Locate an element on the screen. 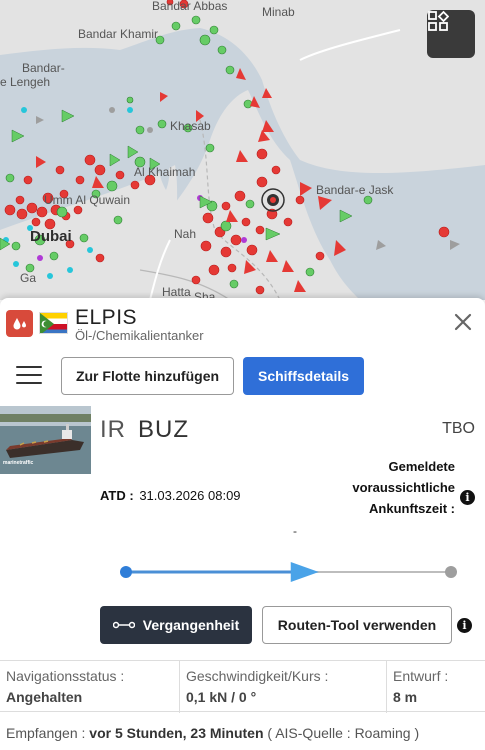 This screenshot has width=485, height=750. map-label-bandar-khamir: Bandar Khamir is located at coordinates (118, 34).